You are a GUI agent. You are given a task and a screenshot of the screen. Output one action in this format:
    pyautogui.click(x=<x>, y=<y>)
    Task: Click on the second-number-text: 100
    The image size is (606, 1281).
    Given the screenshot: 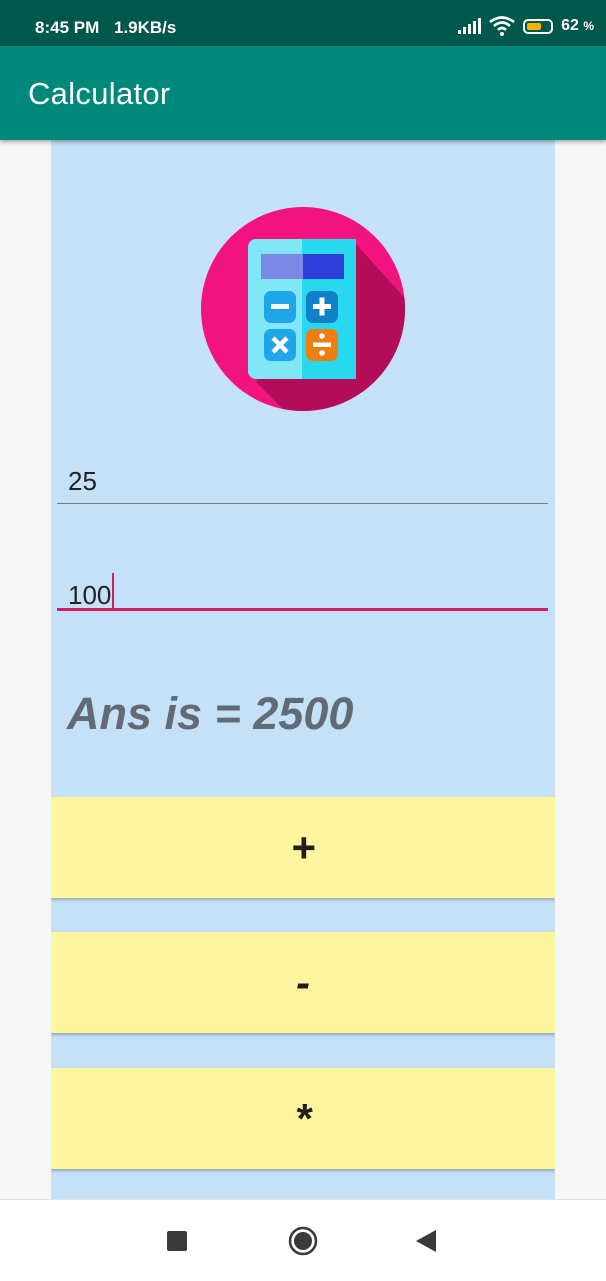 What is the action you would take?
    pyautogui.click(x=91, y=592)
    